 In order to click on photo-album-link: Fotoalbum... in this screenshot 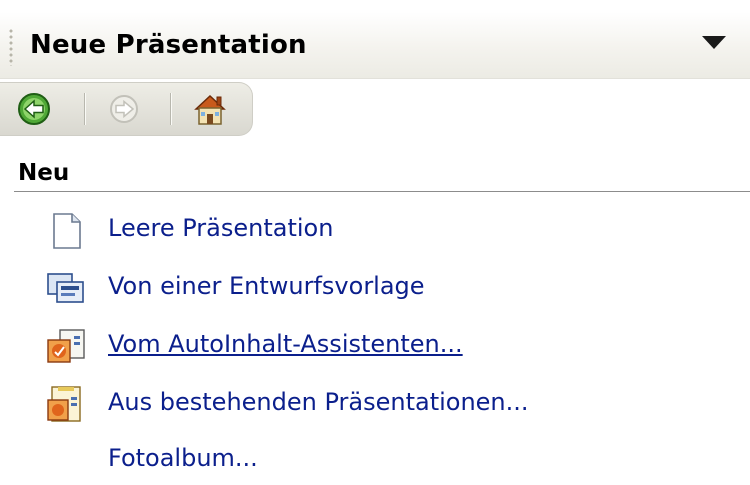, I will do `click(174, 460)`.